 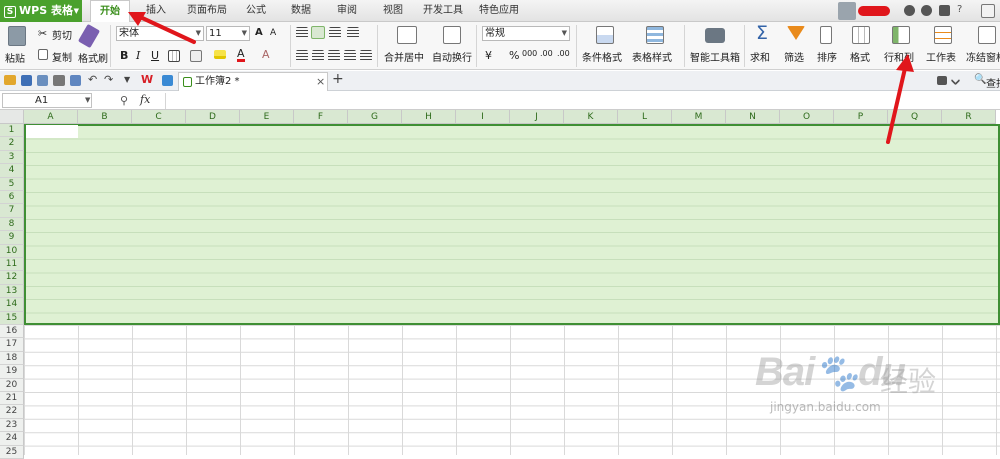 I want to click on row-header: 3, so click(x=12, y=157).